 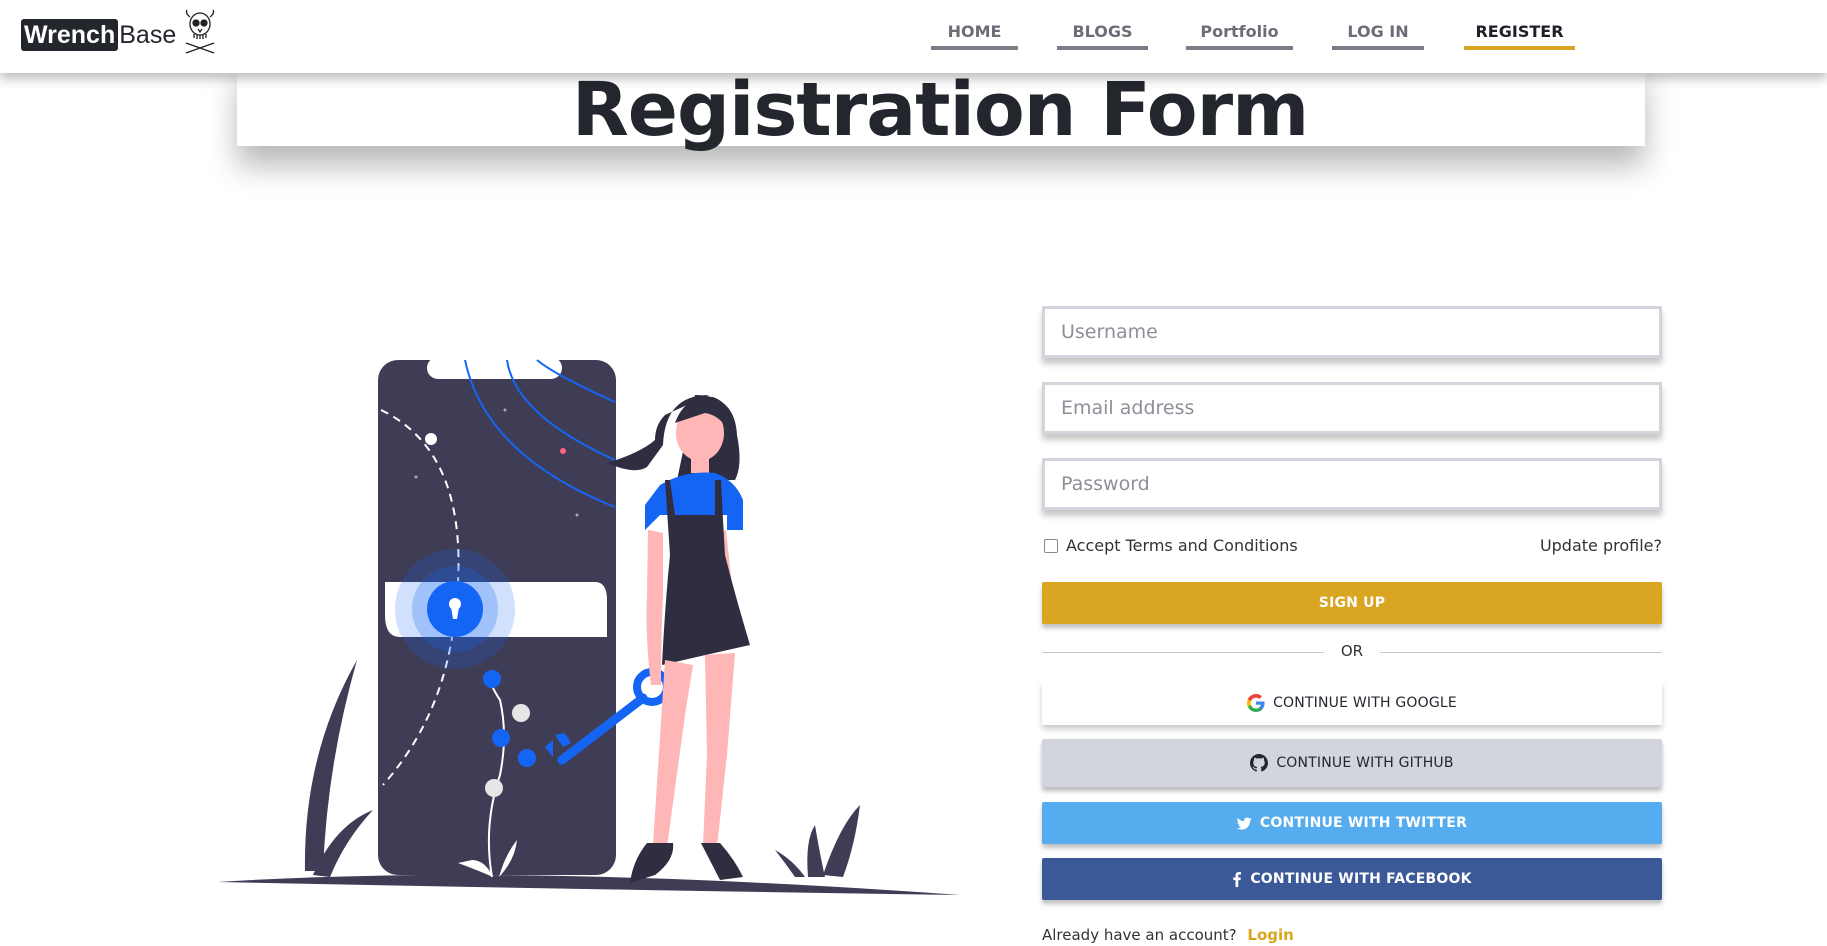 What do you see at coordinates (1601, 545) in the screenshot?
I see `update-profile-link: Update profile?` at bounding box center [1601, 545].